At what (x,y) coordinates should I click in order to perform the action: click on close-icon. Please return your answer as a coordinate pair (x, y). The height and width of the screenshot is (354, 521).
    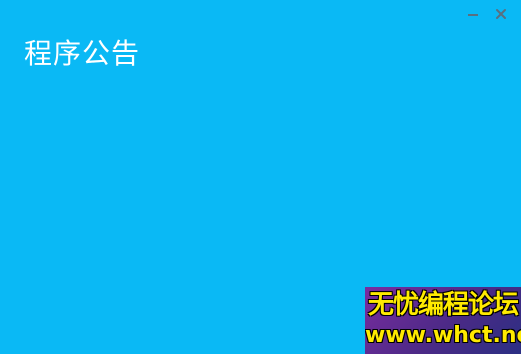
    Looking at the image, I should click on (501, 14).